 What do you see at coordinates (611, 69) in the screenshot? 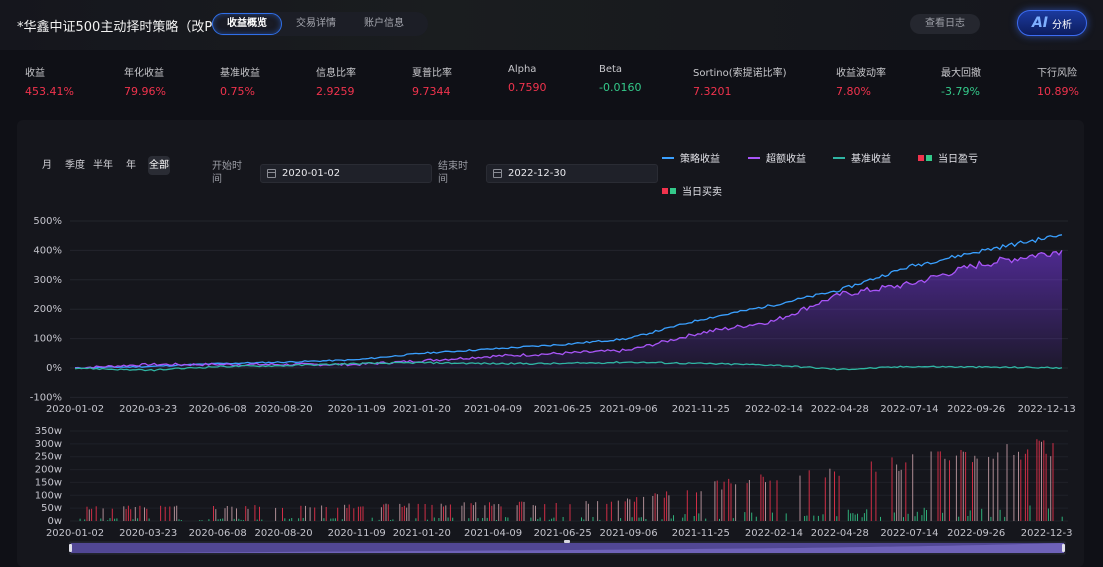
I see `metric-label: Beta` at bounding box center [611, 69].